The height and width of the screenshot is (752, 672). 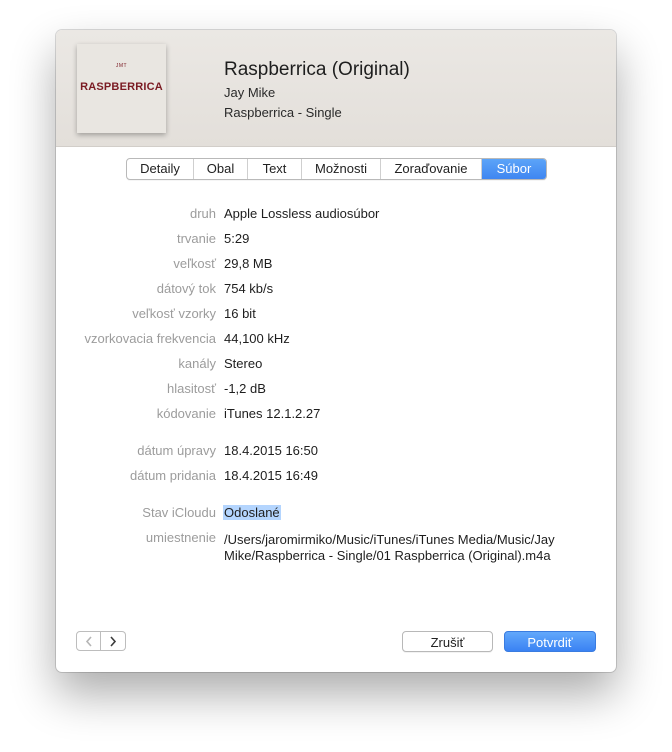 I want to click on confirm-button: Potvrdiť, so click(x=550, y=641).